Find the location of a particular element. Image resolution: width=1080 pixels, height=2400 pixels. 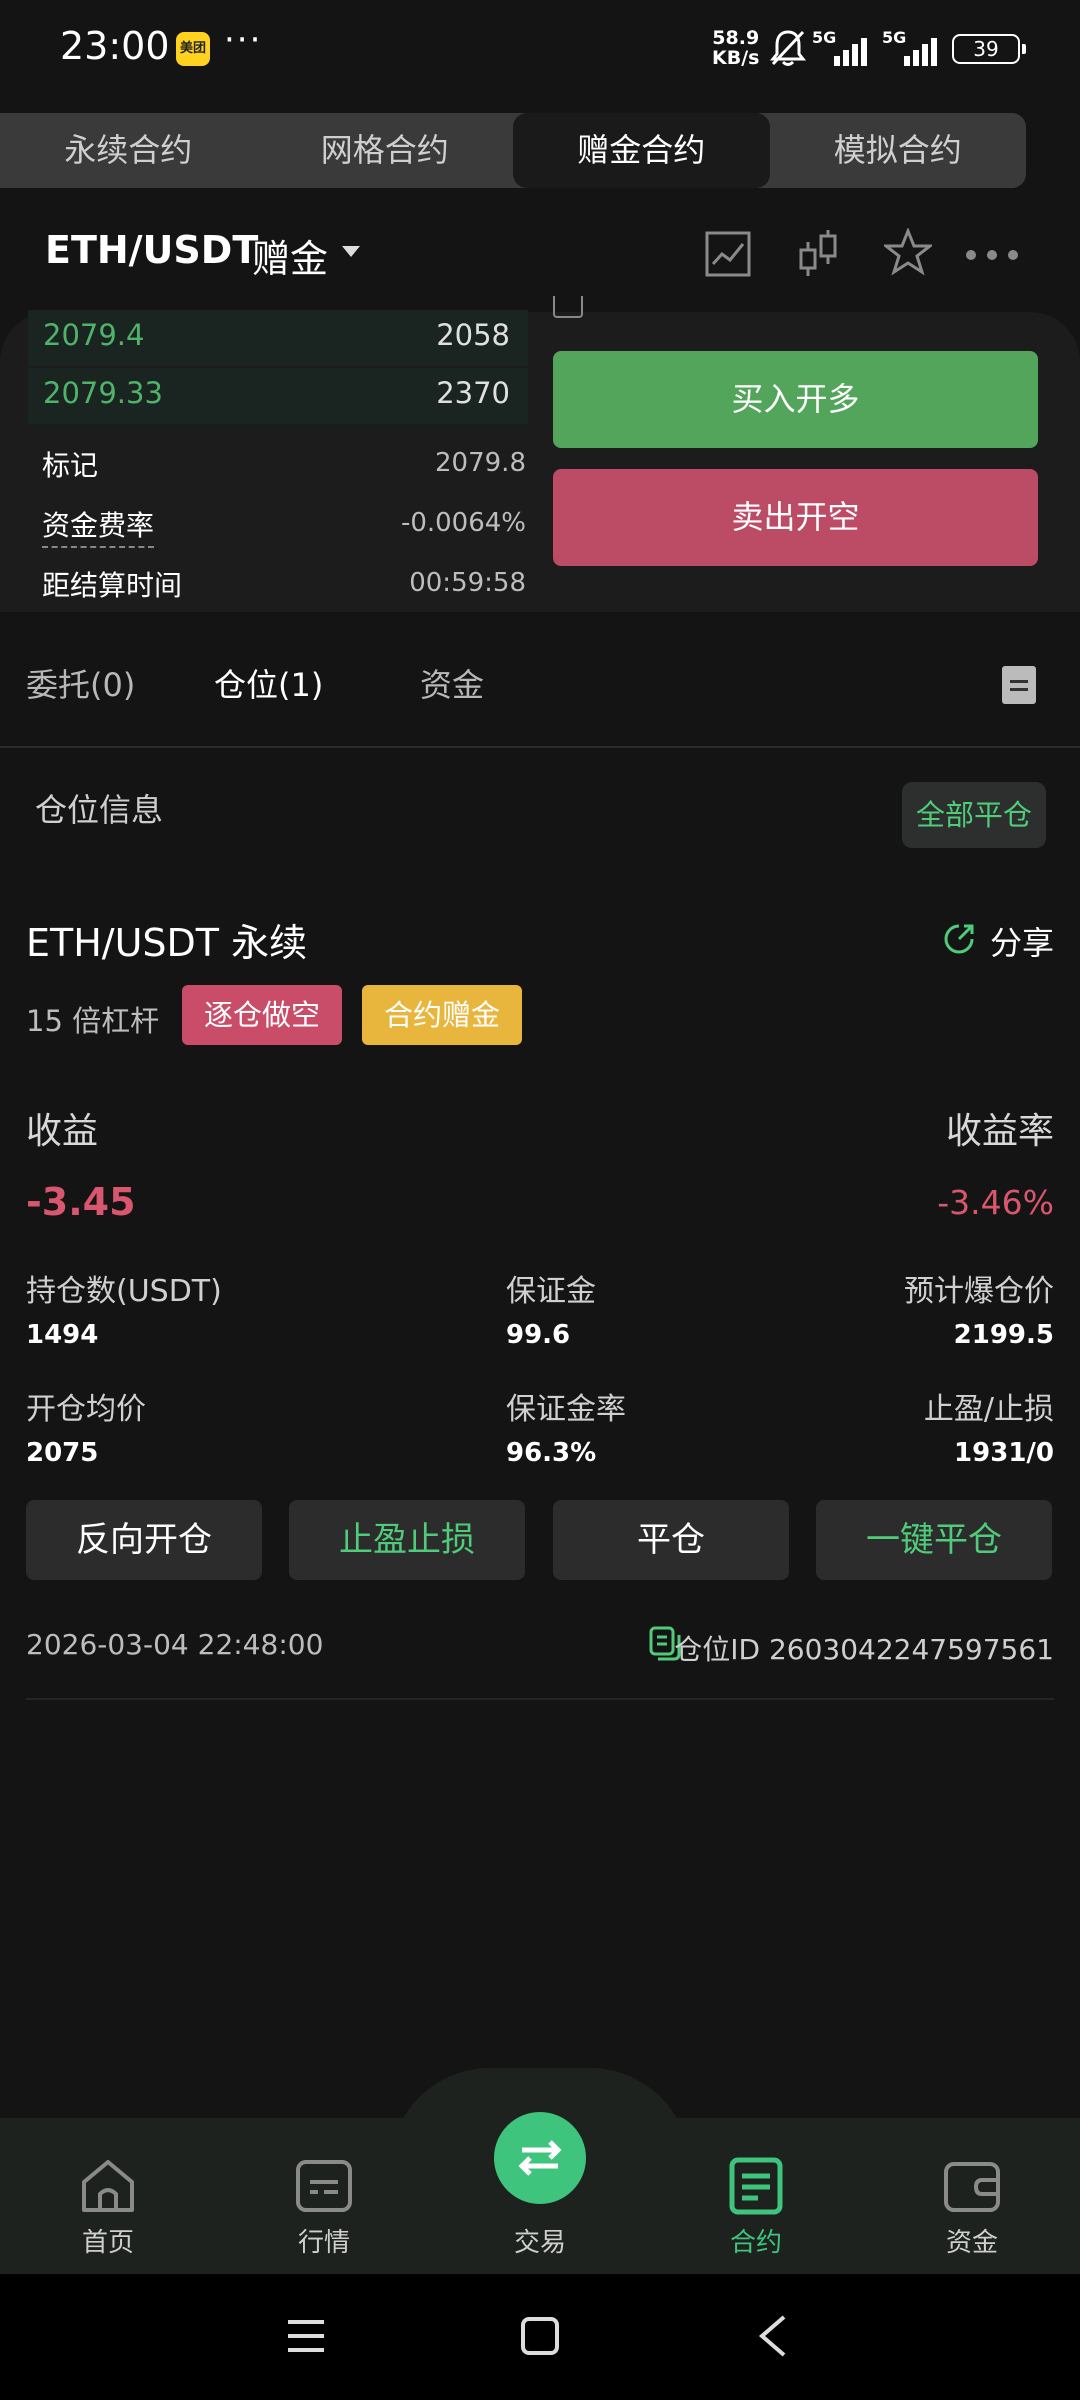

funding-rate-label: 资金费率 is located at coordinates (98, 526).